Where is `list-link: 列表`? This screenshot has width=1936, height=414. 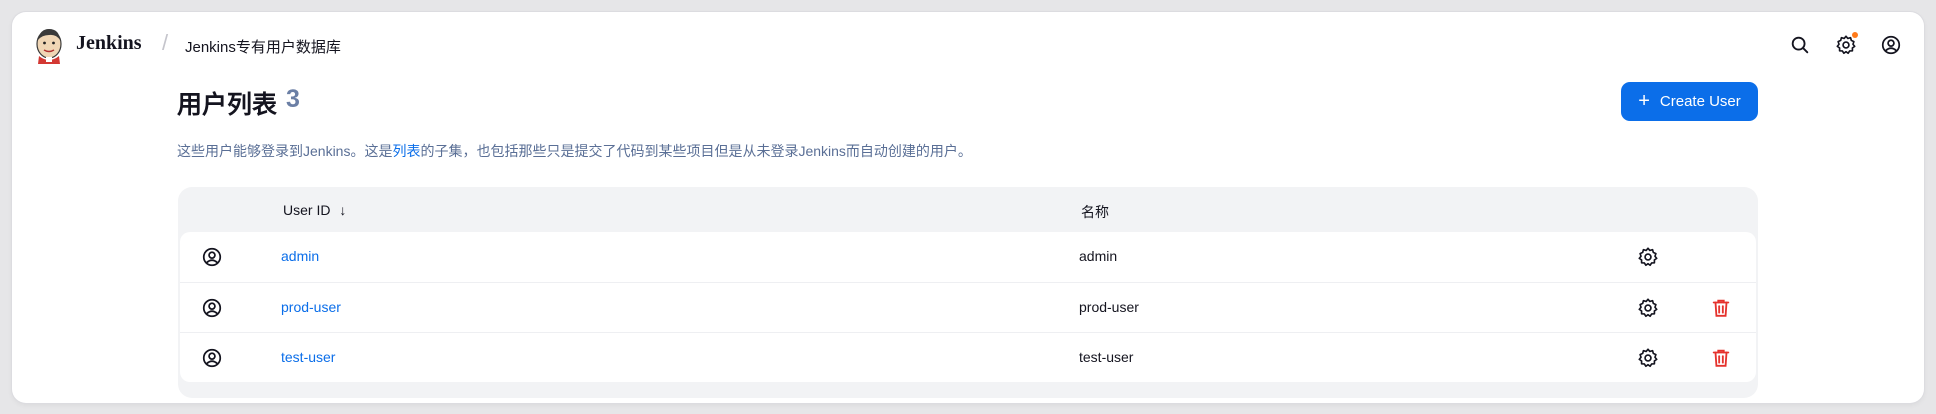 list-link: 列表 is located at coordinates (406, 151).